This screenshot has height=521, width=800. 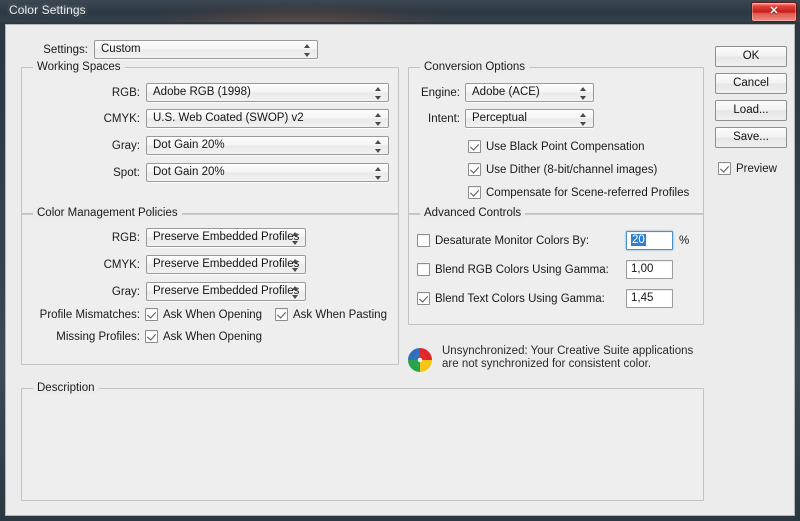 I want to click on profile-mismatch-ask-opening-checkbox, so click(x=151, y=314).